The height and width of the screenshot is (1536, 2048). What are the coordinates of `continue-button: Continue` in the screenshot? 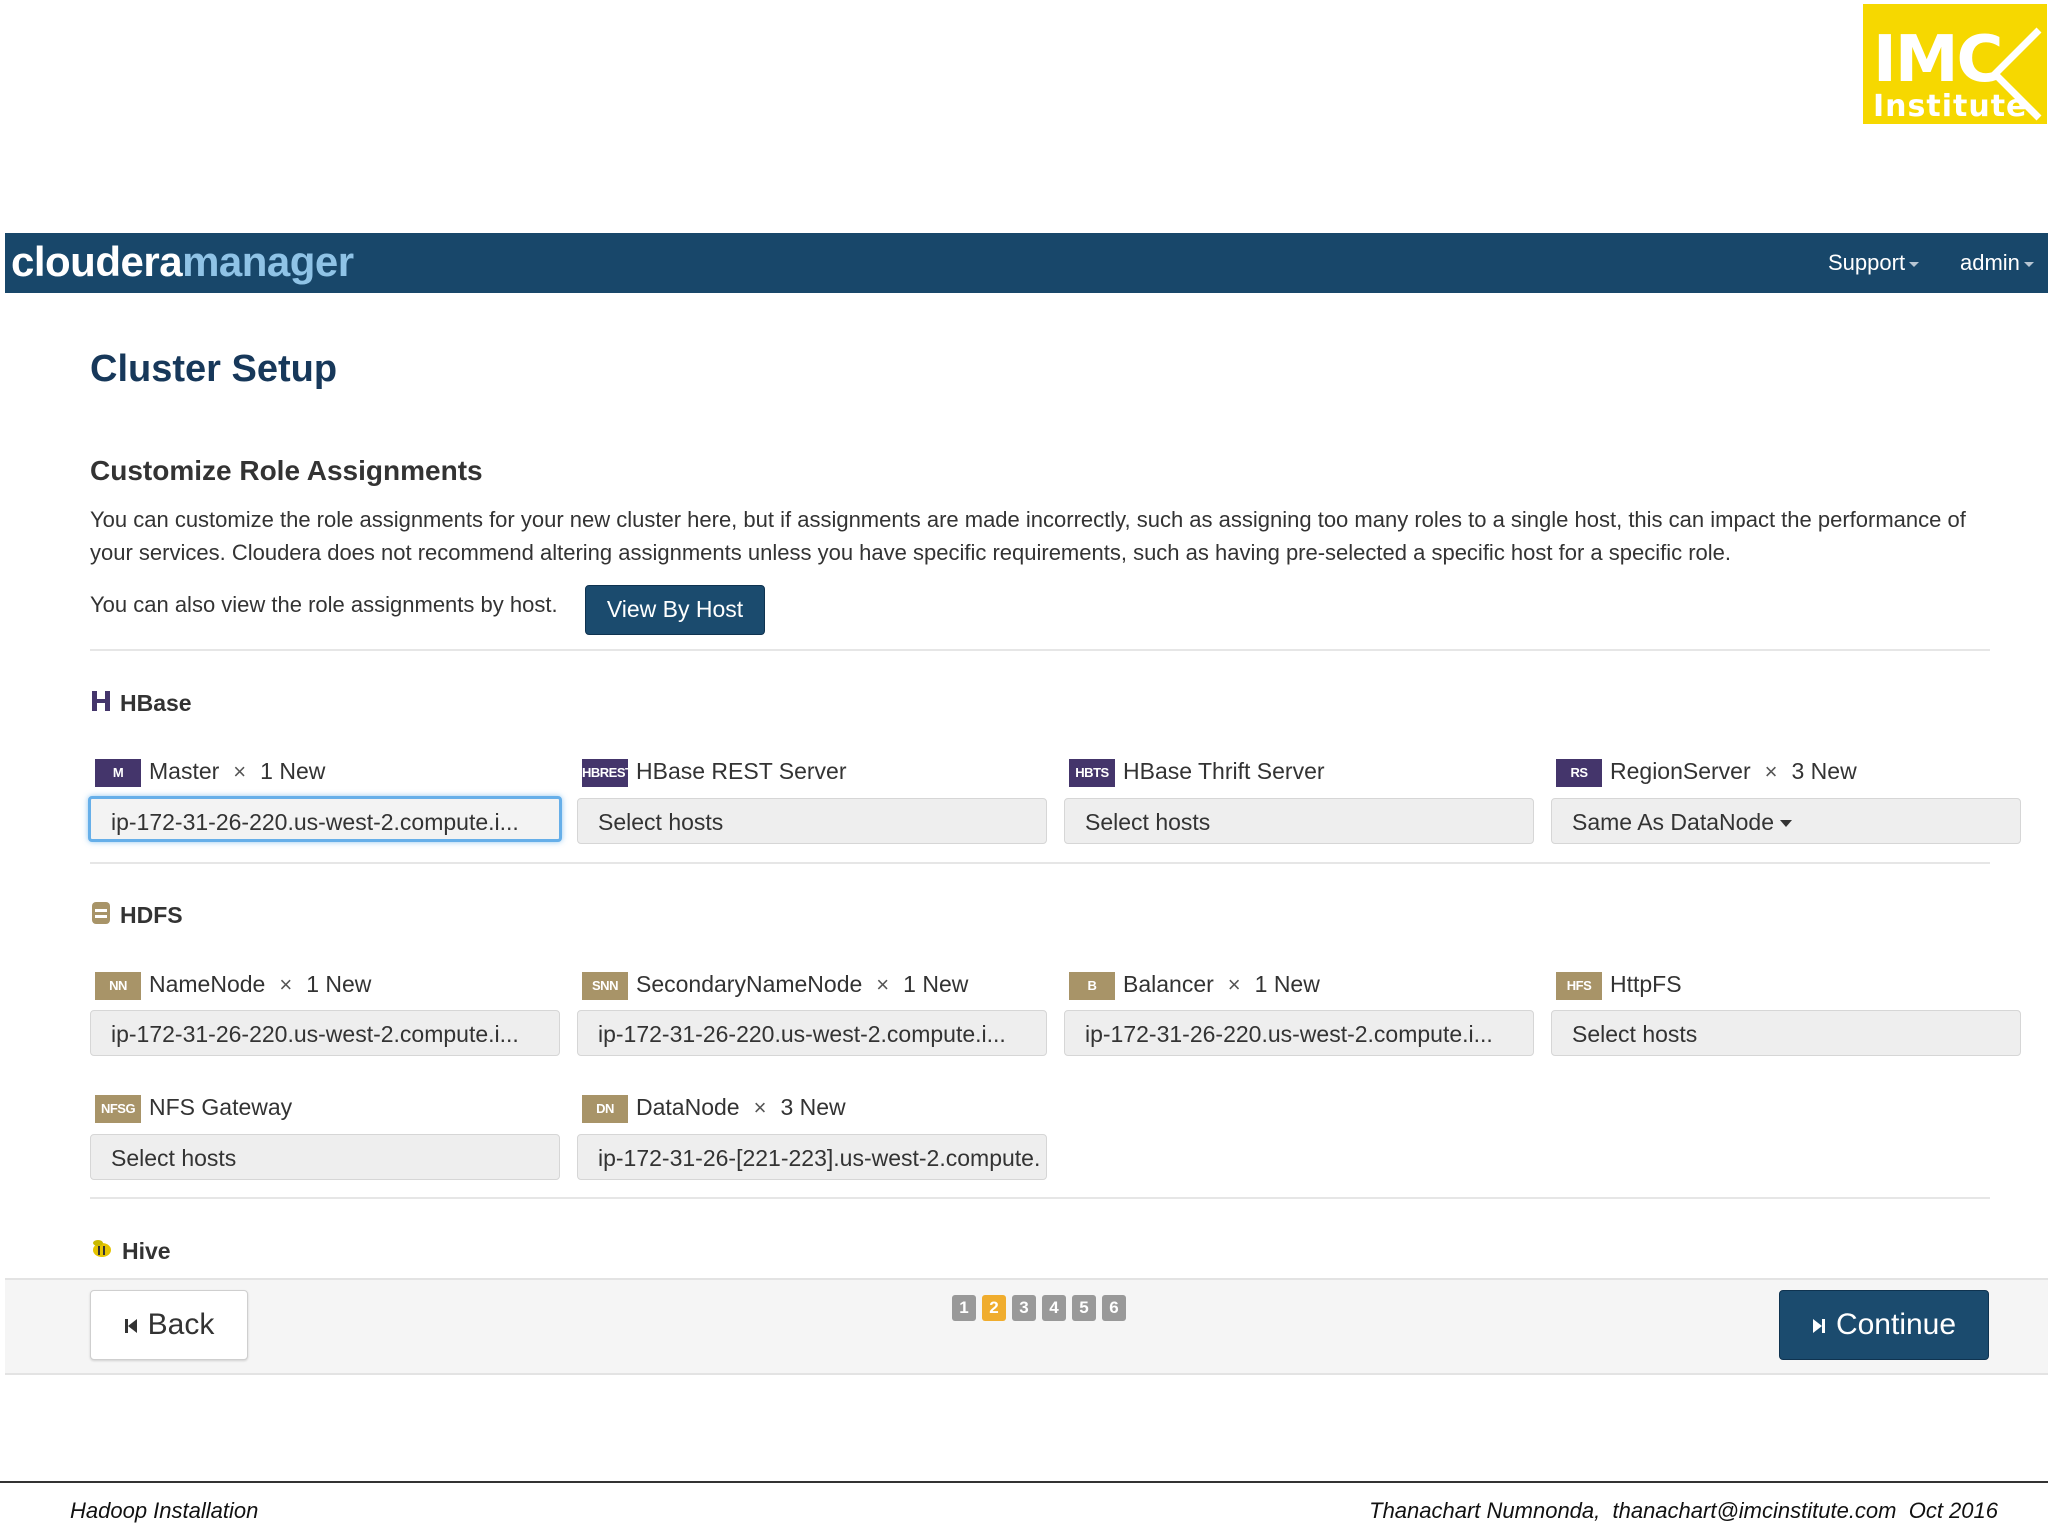 It's located at (1884, 1325).